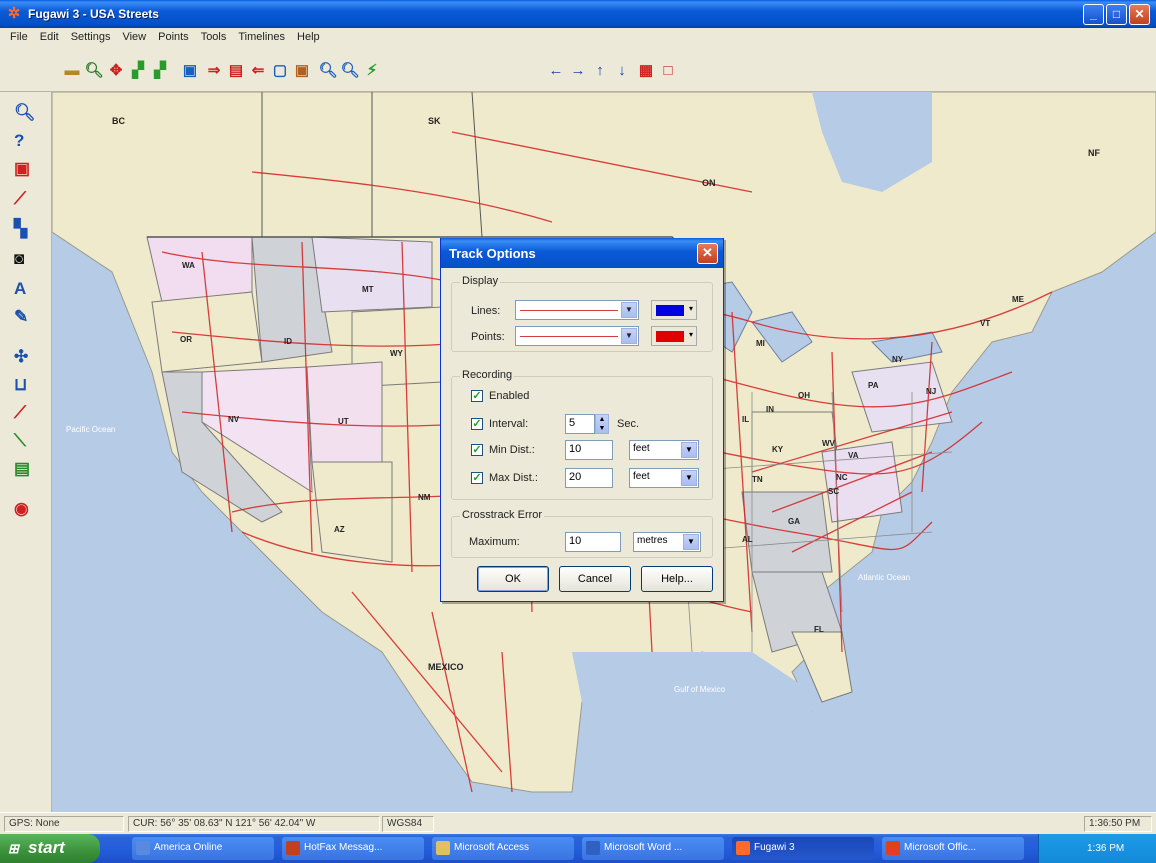 The image size is (1156, 863). What do you see at coordinates (503, 848) in the screenshot?
I see `task-microsoft-access: Microsoft Access` at bounding box center [503, 848].